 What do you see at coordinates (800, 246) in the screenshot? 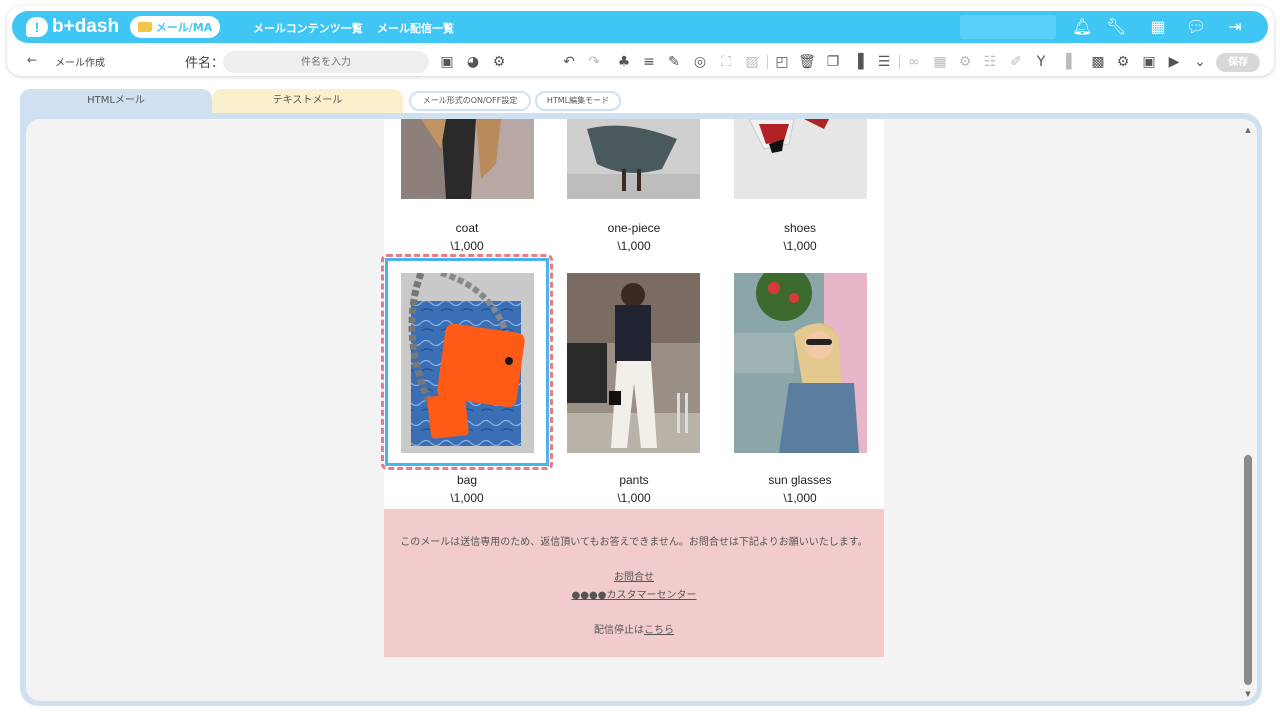
I see `product-price-shoes: \1,000` at bounding box center [800, 246].